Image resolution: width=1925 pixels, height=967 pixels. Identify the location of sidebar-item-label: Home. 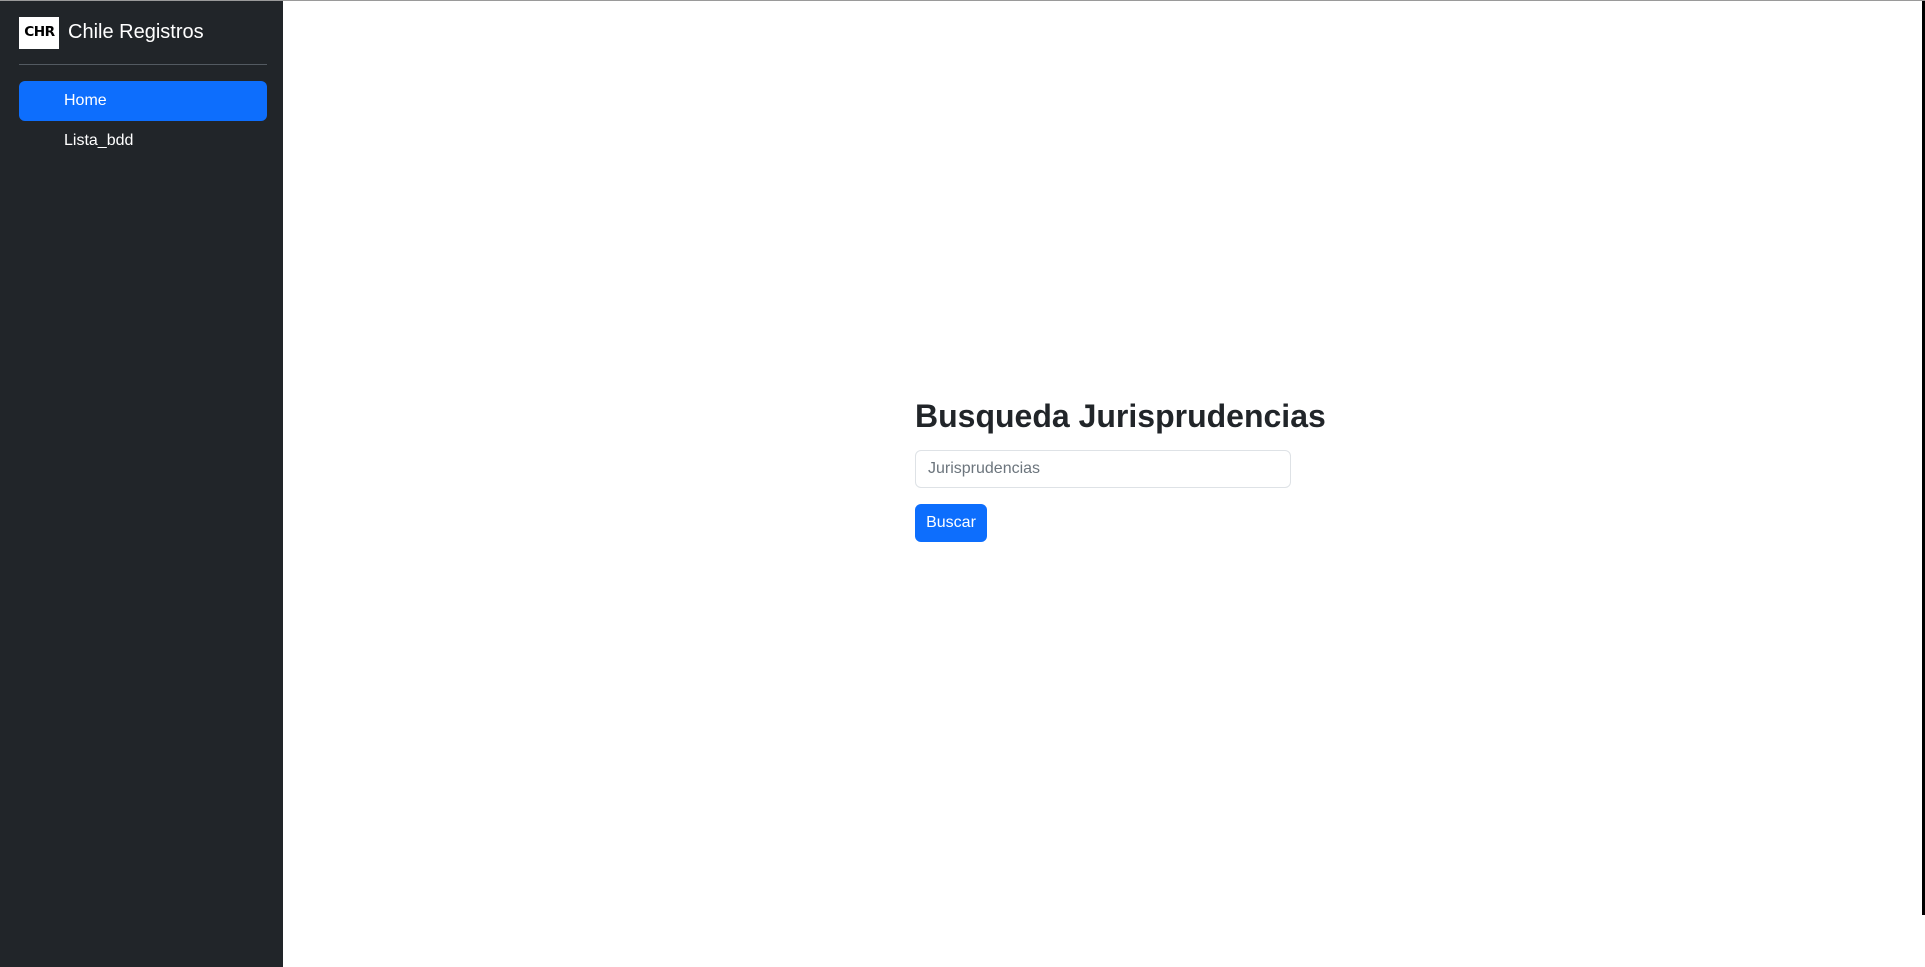
(85, 100).